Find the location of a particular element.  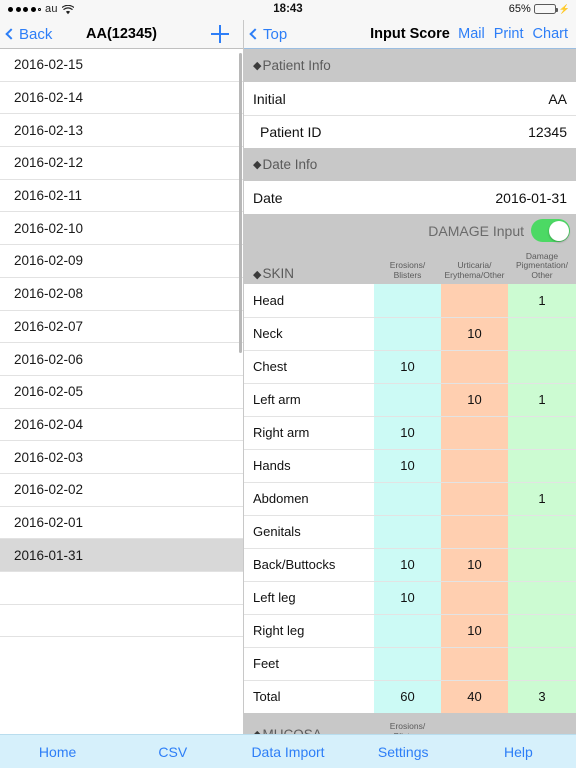

tab-data-import: Data Import is located at coordinates (287, 752).